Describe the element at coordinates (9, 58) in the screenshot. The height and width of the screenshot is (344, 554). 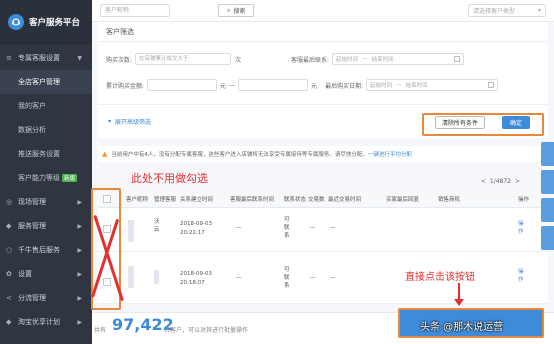
I see `menu-icon: ≡` at that location.